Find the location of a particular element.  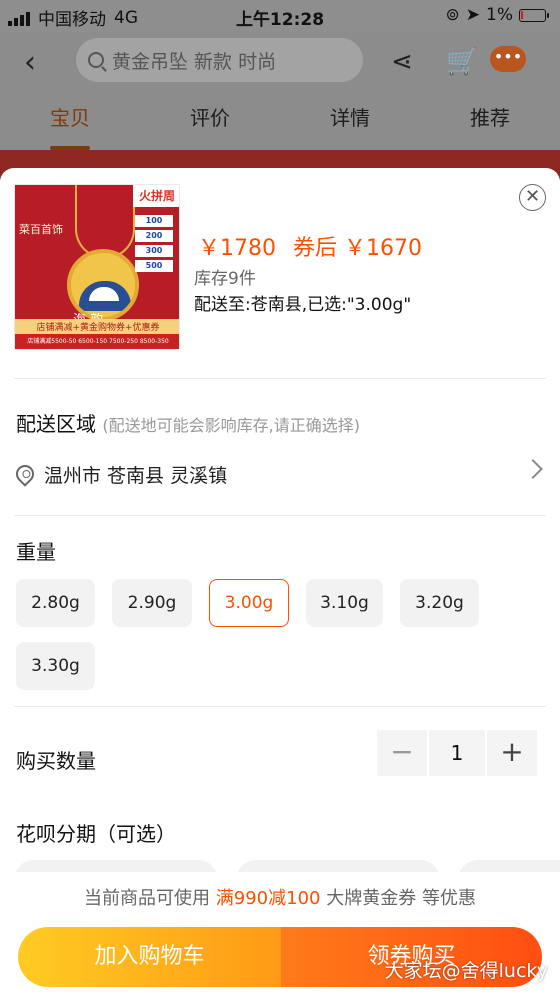

weight-option: 2.90g is located at coordinates (152, 603).